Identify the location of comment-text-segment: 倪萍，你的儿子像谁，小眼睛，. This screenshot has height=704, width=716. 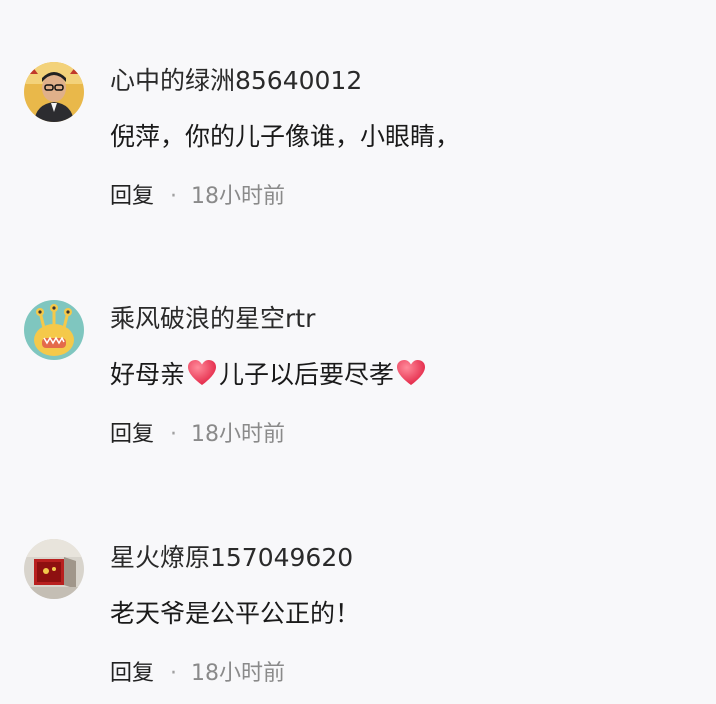
(285, 136).